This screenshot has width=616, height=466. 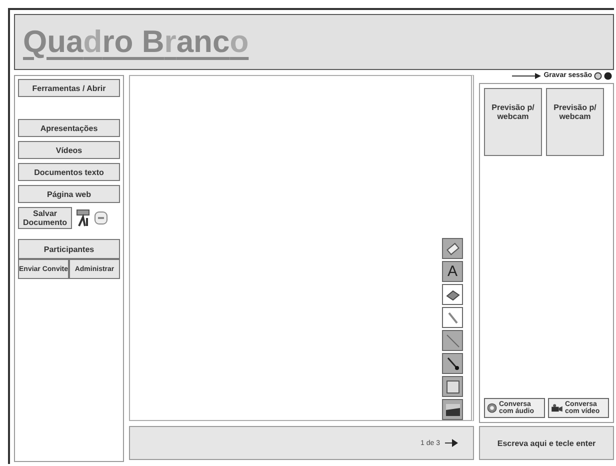 What do you see at coordinates (546, 443) in the screenshot?
I see `chat-input-field: Escreva aqui e tecle enter` at bounding box center [546, 443].